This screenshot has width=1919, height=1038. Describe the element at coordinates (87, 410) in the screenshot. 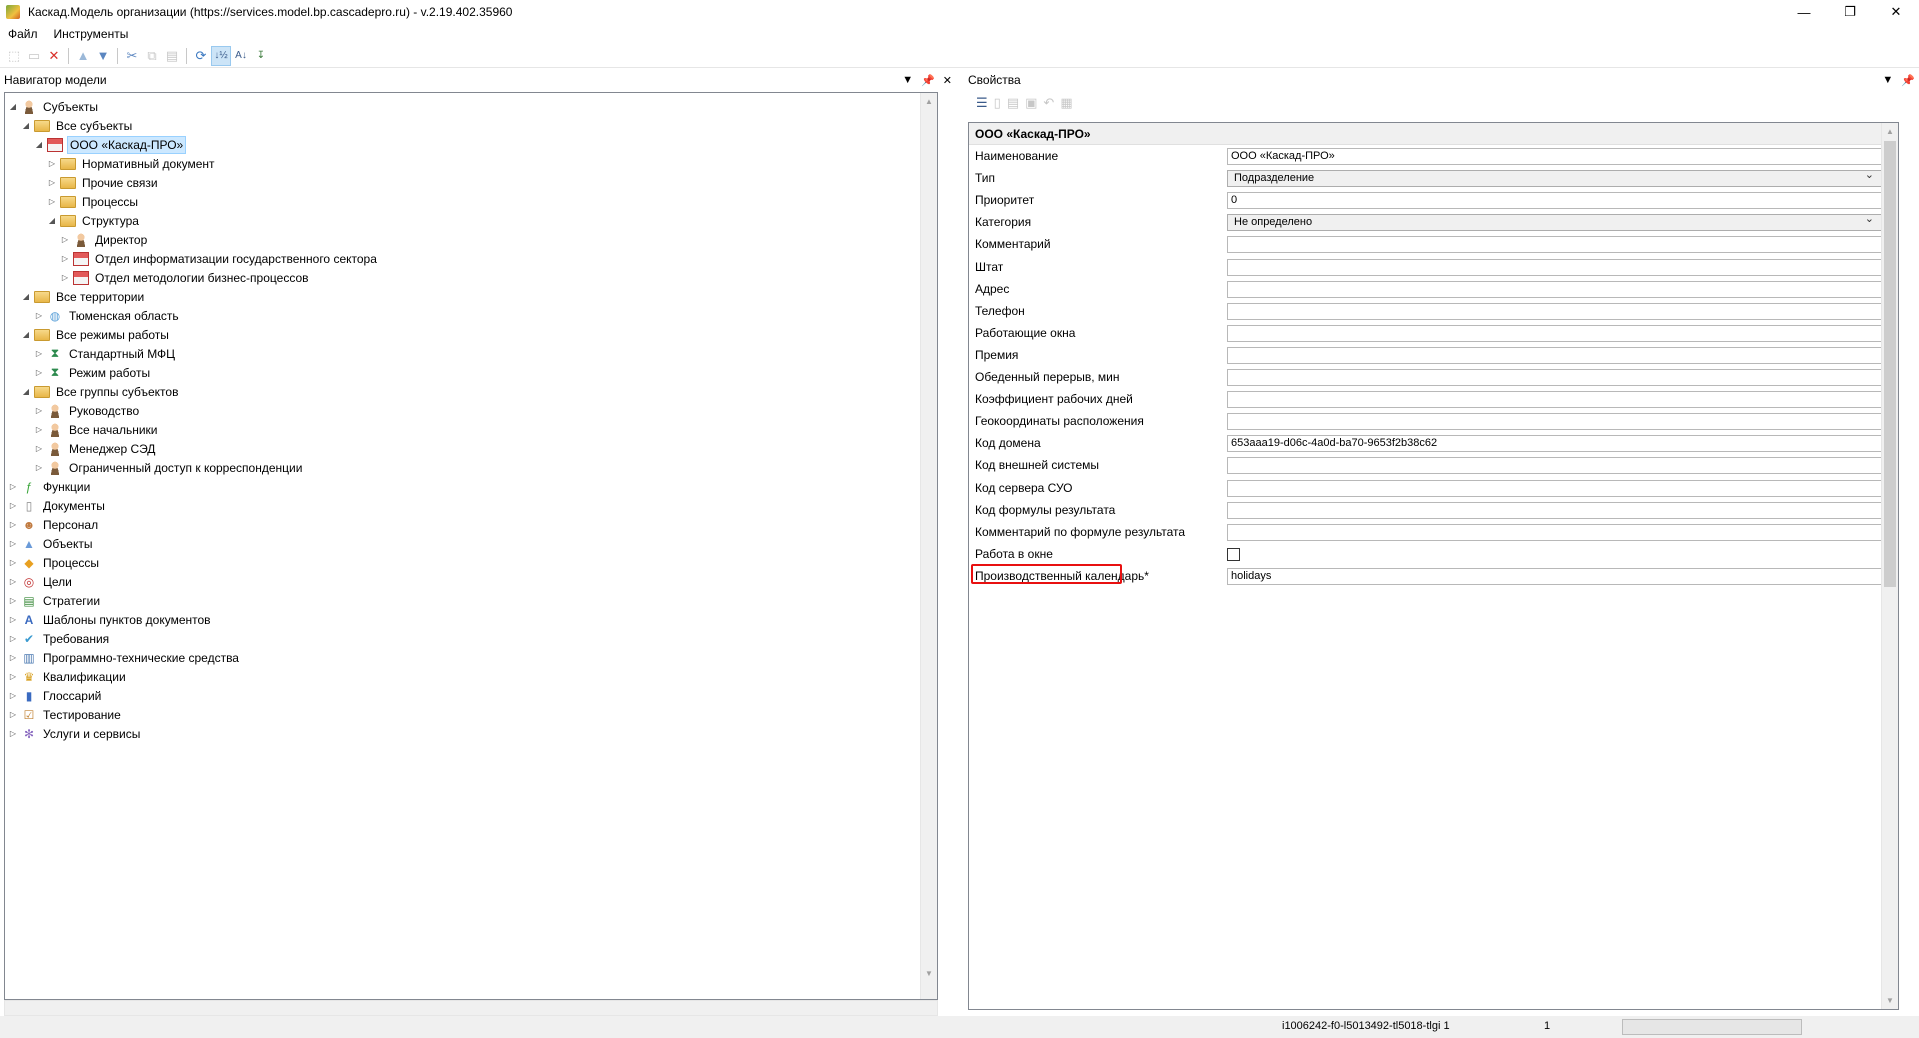

I see `tree-item: ▷ Руководство` at that location.